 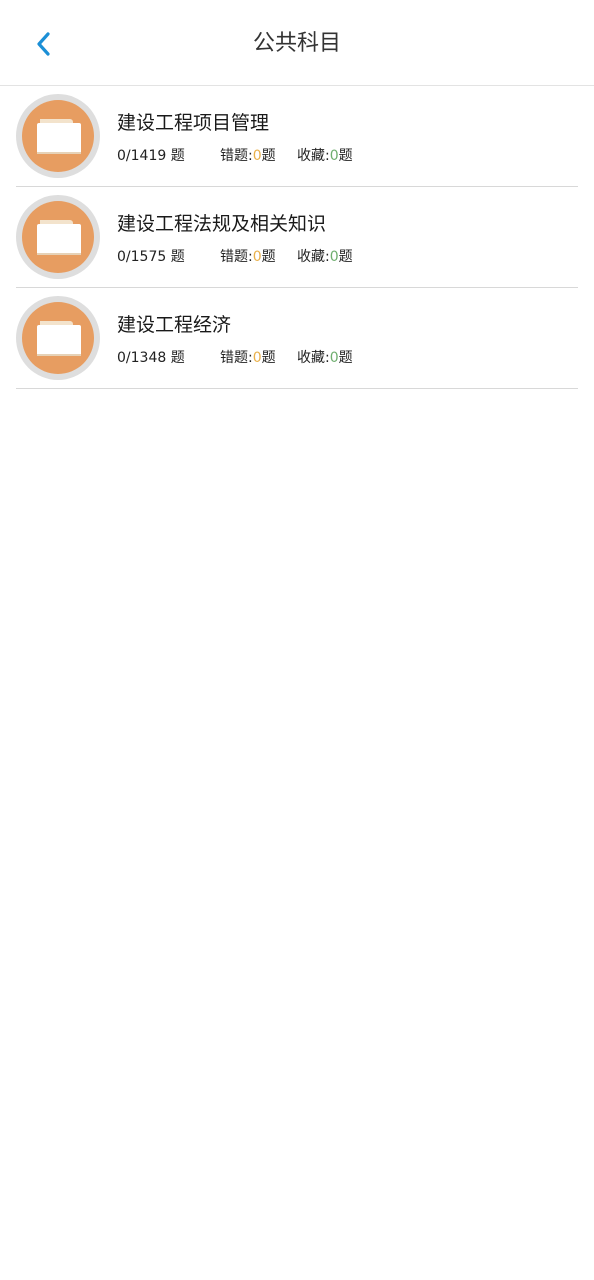 I want to click on page-title: 公共科目, so click(x=296, y=43).